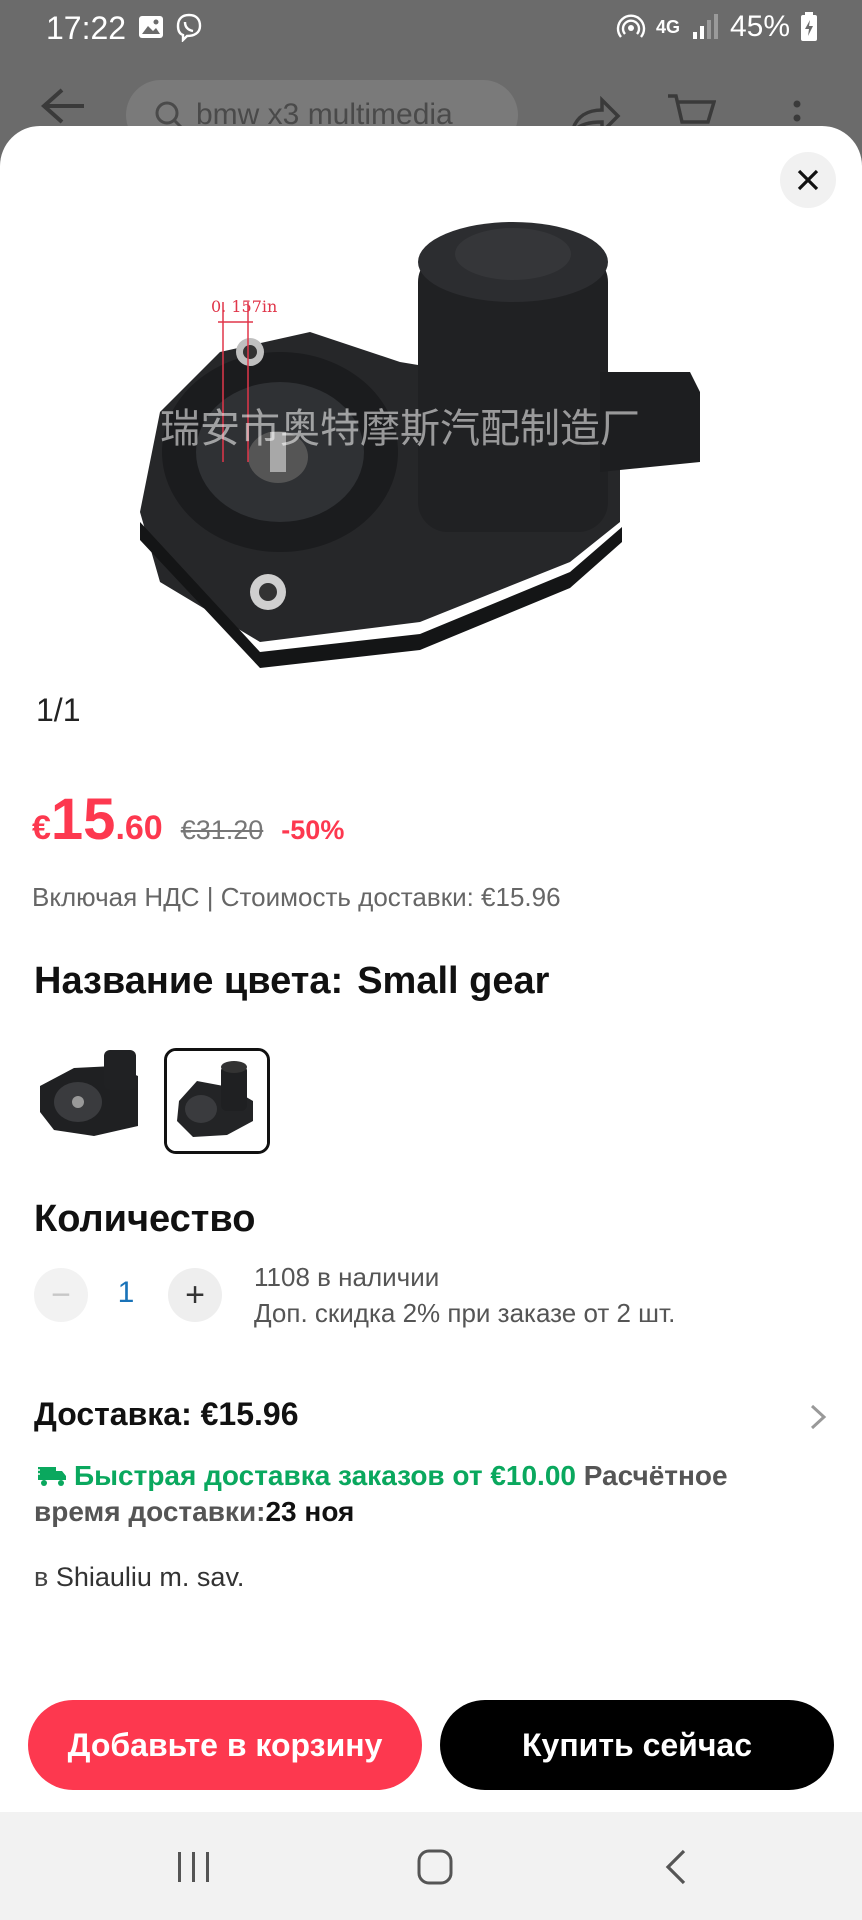 The image size is (862, 1920). I want to click on dimension-label: 0. 157in, so click(244, 306).